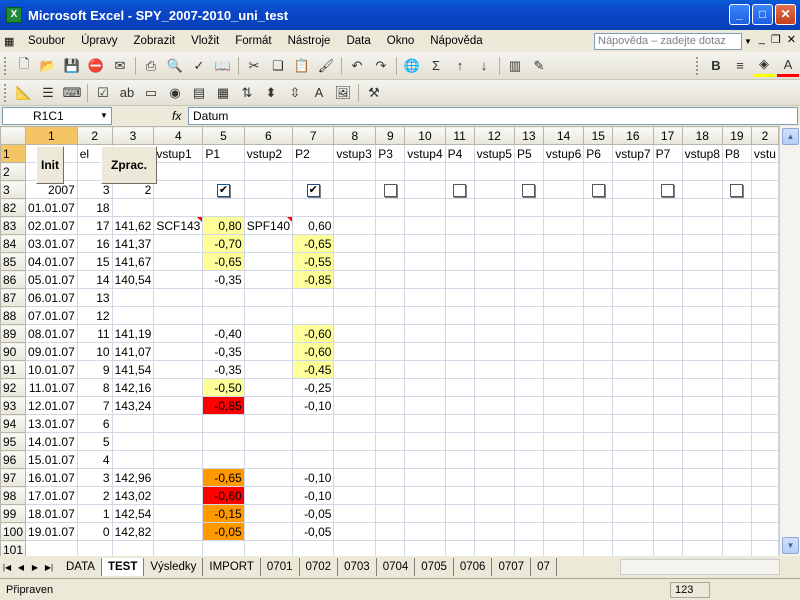 Image resolution: width=800 pixels, height=600 pixels. I want to click on menu-nastroje: Nástroje, so click(309, 41).